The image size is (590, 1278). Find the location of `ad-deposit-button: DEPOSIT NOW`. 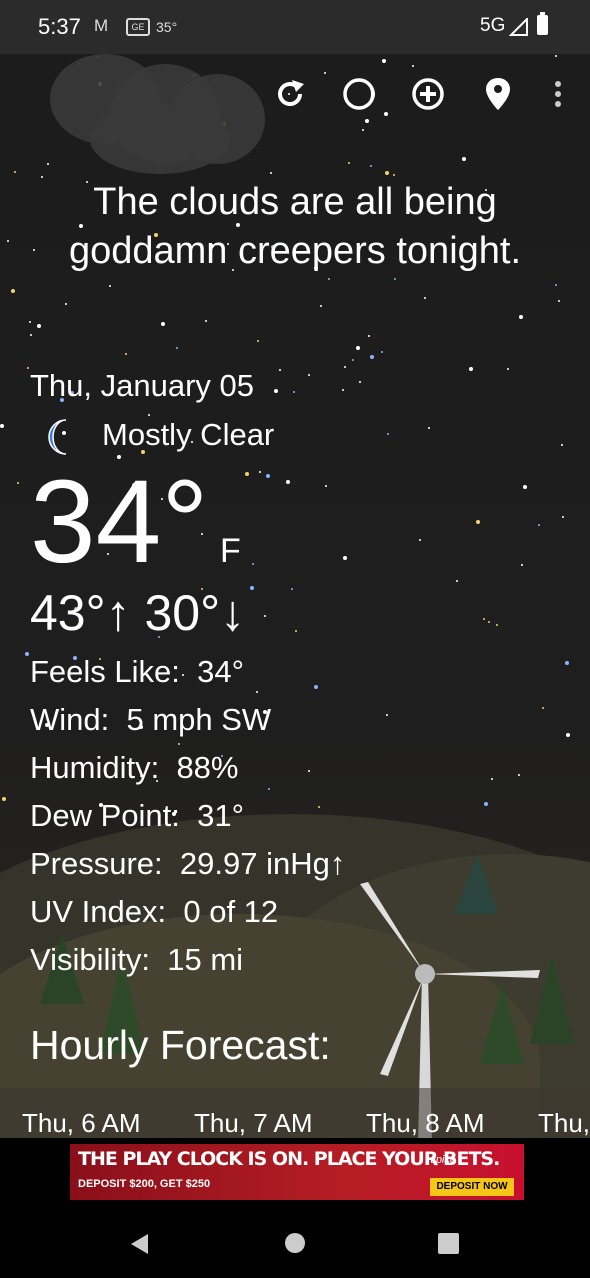

ad-deposit-button: DEPOSIT NOW is located at coordinates (472, 1187).